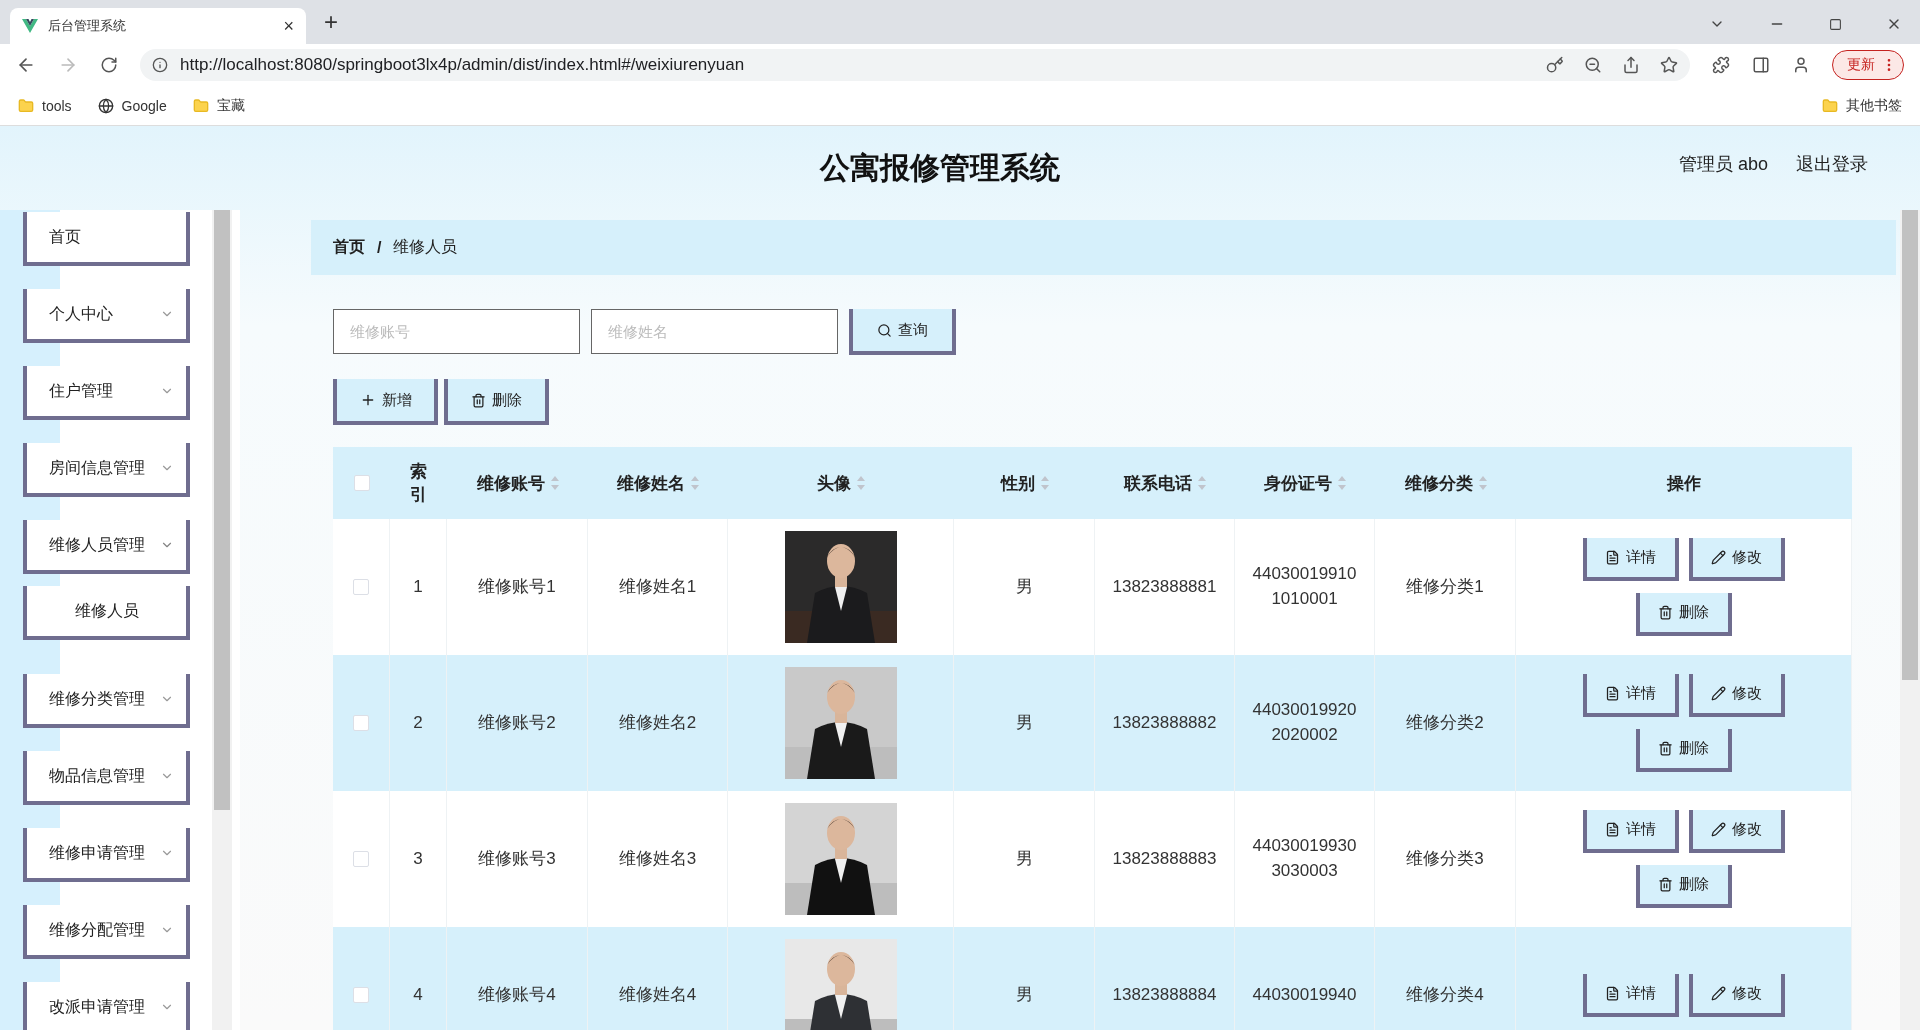 The height and width of the screenshot is (1030, 1920). What do you see at coordinates (1593, 65) in the screenshot?
I see `zoom-out-icon` at bounding box center [1593, 65].